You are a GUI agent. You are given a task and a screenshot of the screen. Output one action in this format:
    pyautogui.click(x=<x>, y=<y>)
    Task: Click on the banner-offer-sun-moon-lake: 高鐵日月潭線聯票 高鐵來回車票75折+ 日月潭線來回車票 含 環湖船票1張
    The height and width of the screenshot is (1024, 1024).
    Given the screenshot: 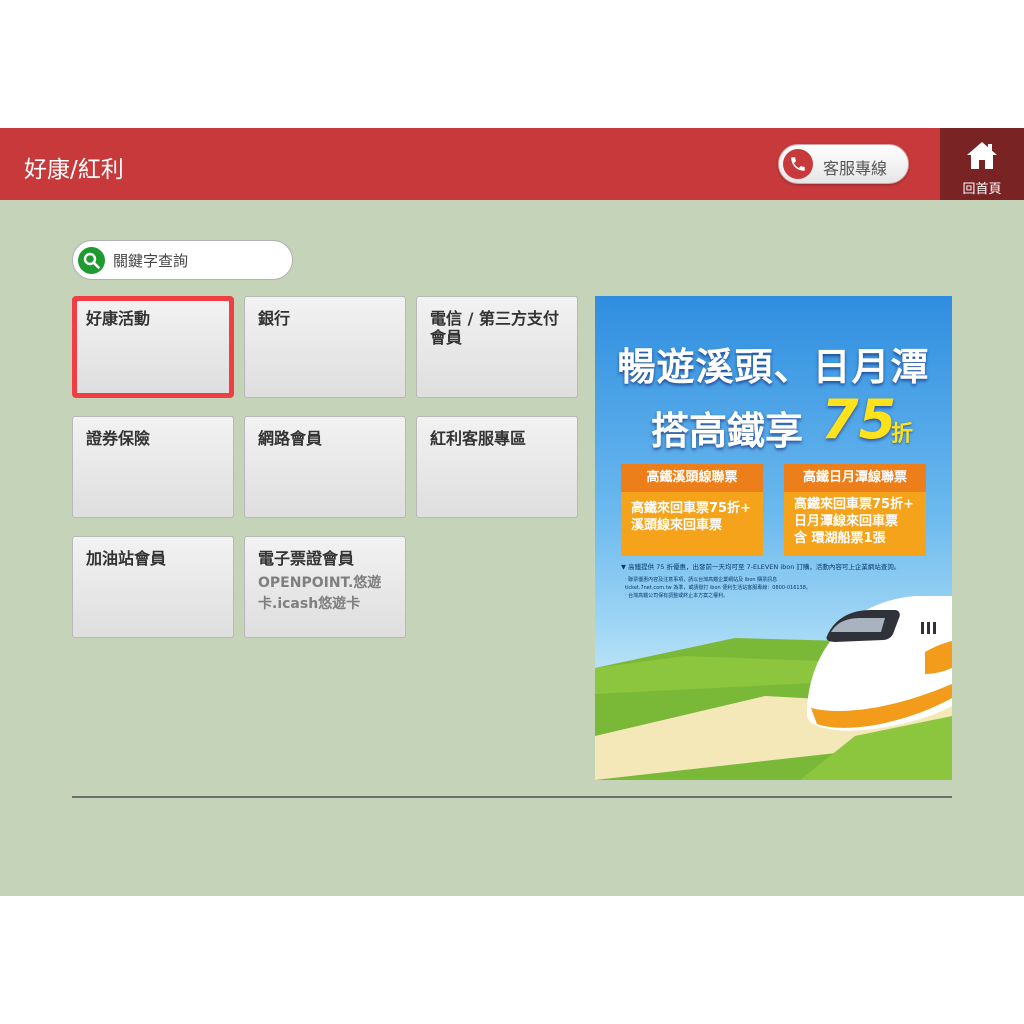 What is the action you would take?
    pyautogui.click(x=855, y=510)
    